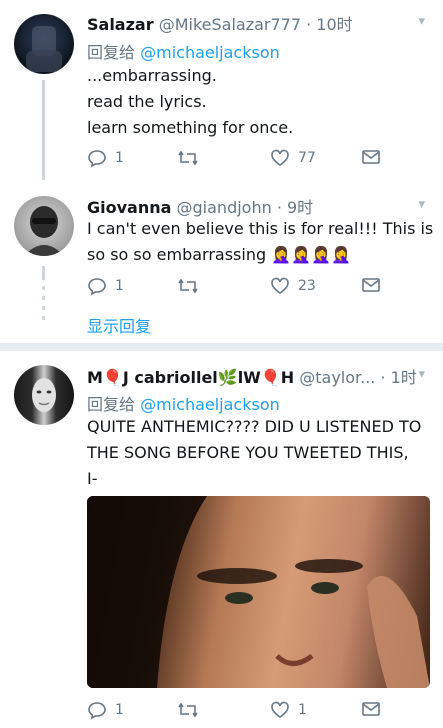 The height and width of the screenshot is (728, 443). Describe the element at coordinates (254, 426) in the screenshot. I see `tweet-text-line: QUITE ANTHEMIC???? DID U LISTENED TO` at that location.